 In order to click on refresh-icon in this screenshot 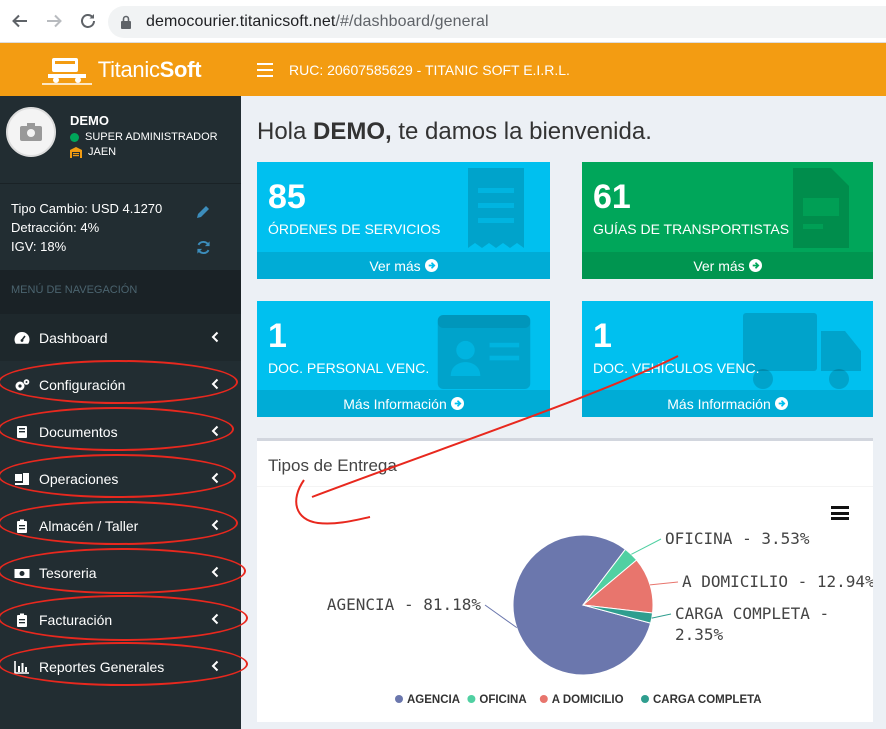, I will do `click(203, 247)`.